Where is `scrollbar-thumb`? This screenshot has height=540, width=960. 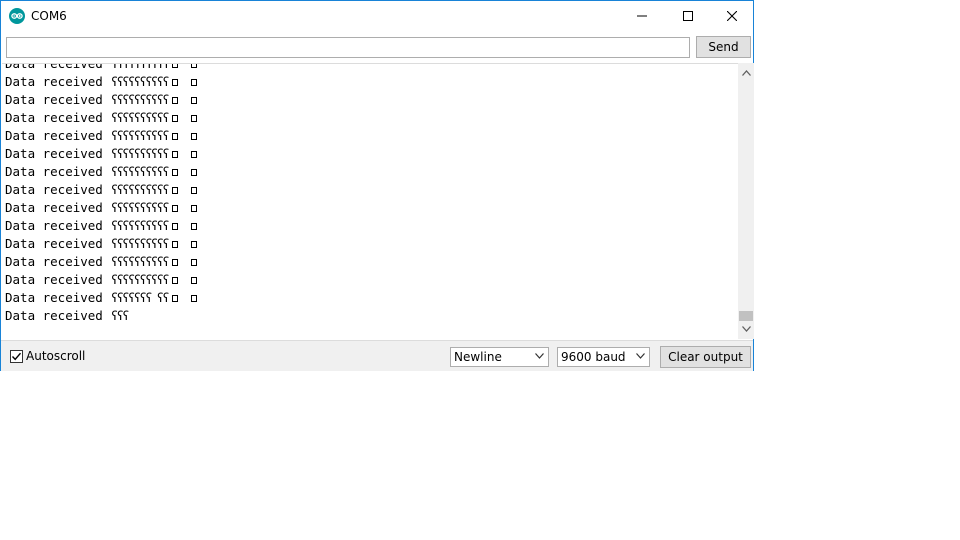 scrollbar-thumb is located at coordinates (746, 316).